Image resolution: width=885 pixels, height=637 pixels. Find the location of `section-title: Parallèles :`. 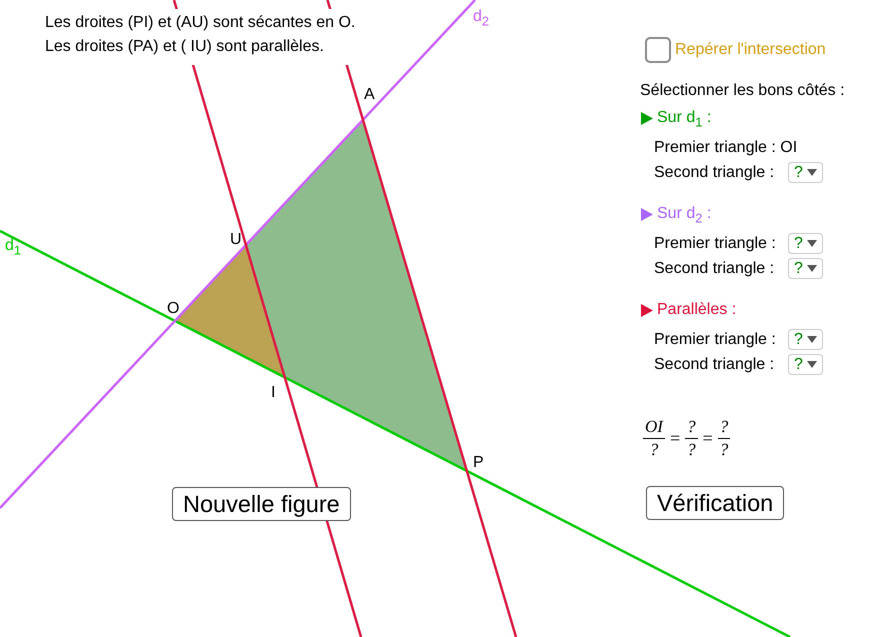

section-title: Parallèles : is located at coordinates (696, 310).